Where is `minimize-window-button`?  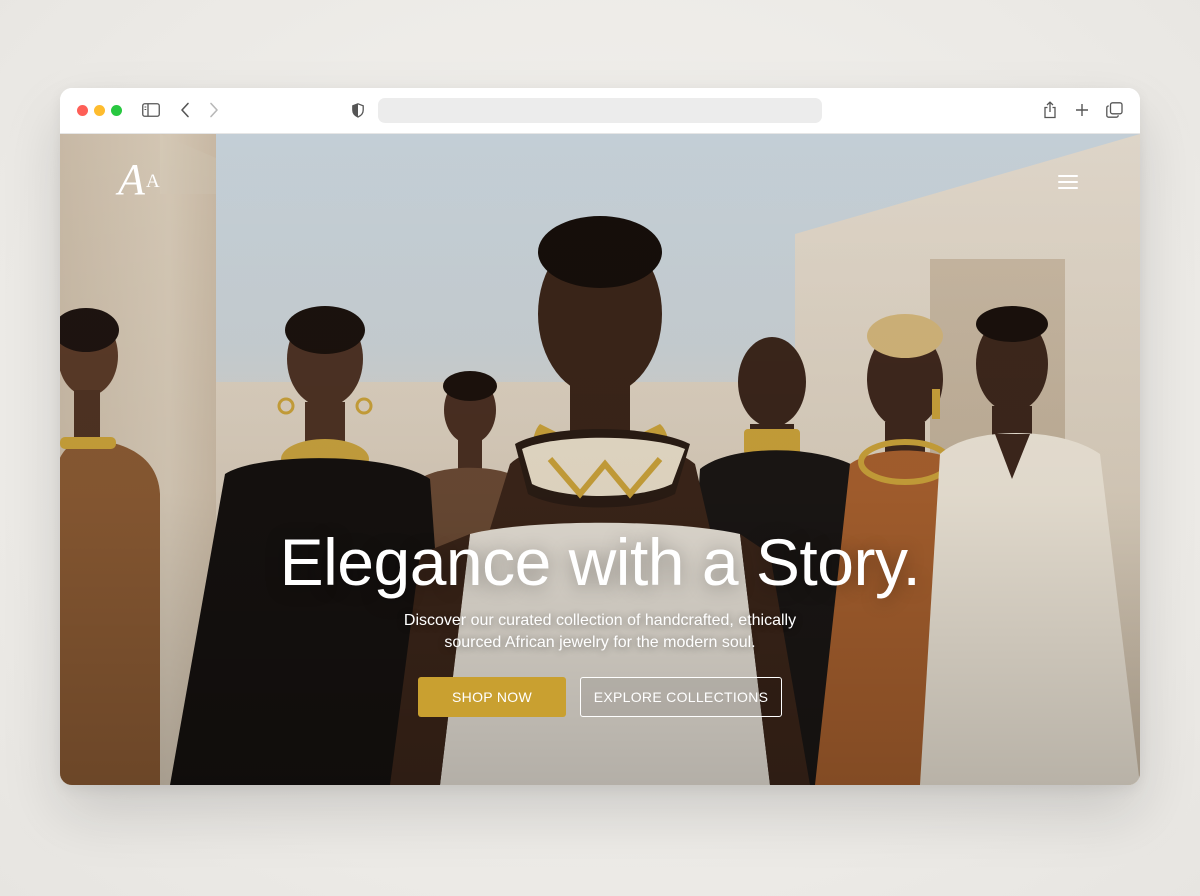
minimize-window-button is located at coordinates (99, 110).